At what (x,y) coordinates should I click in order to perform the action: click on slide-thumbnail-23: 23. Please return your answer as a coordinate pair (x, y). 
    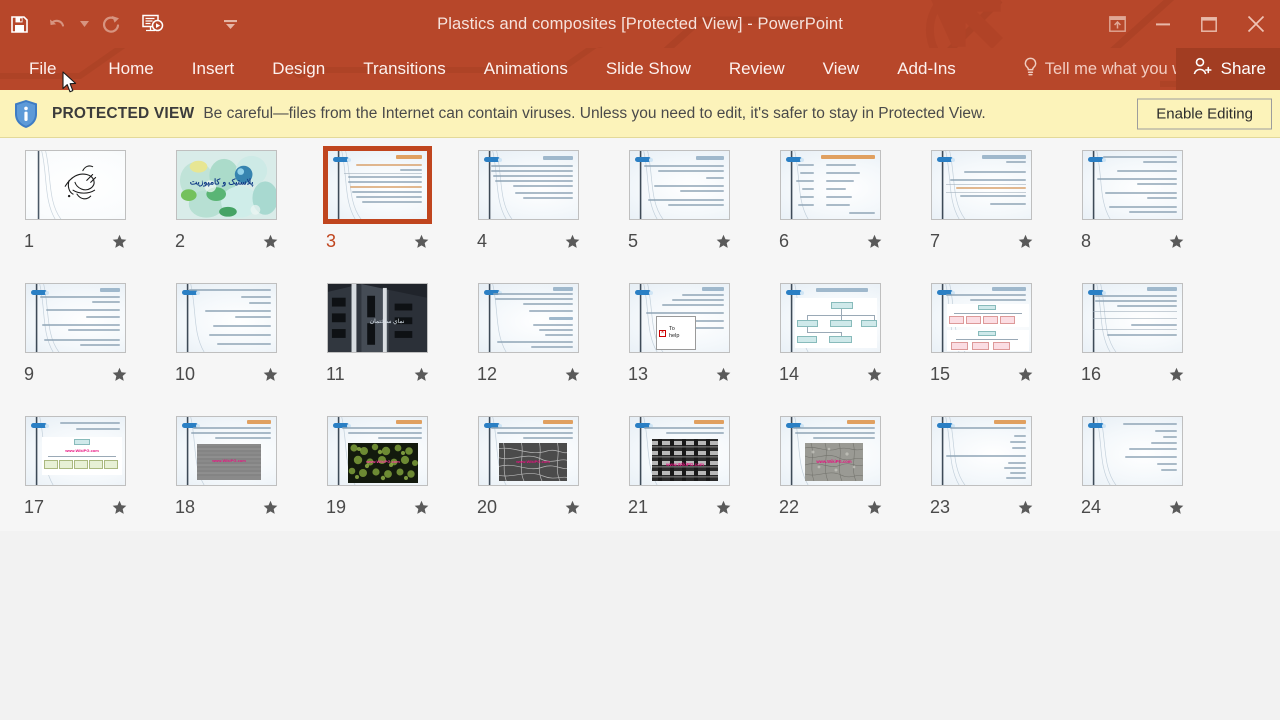
    Looking at the image, I should click on (981, 480).